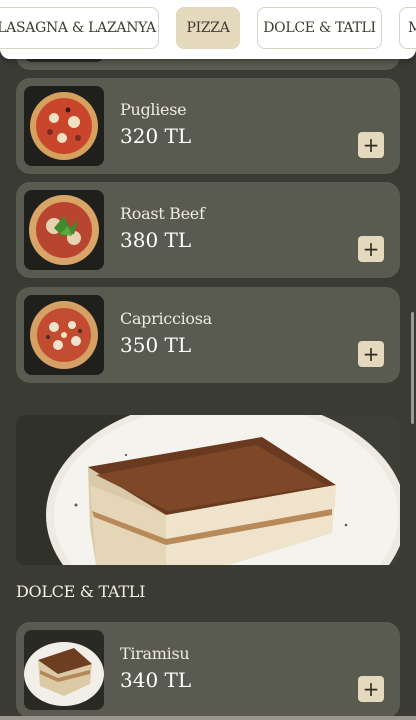 The image size is (416, 720). I want to click on product-name: Pugliese, so click(153, 109).